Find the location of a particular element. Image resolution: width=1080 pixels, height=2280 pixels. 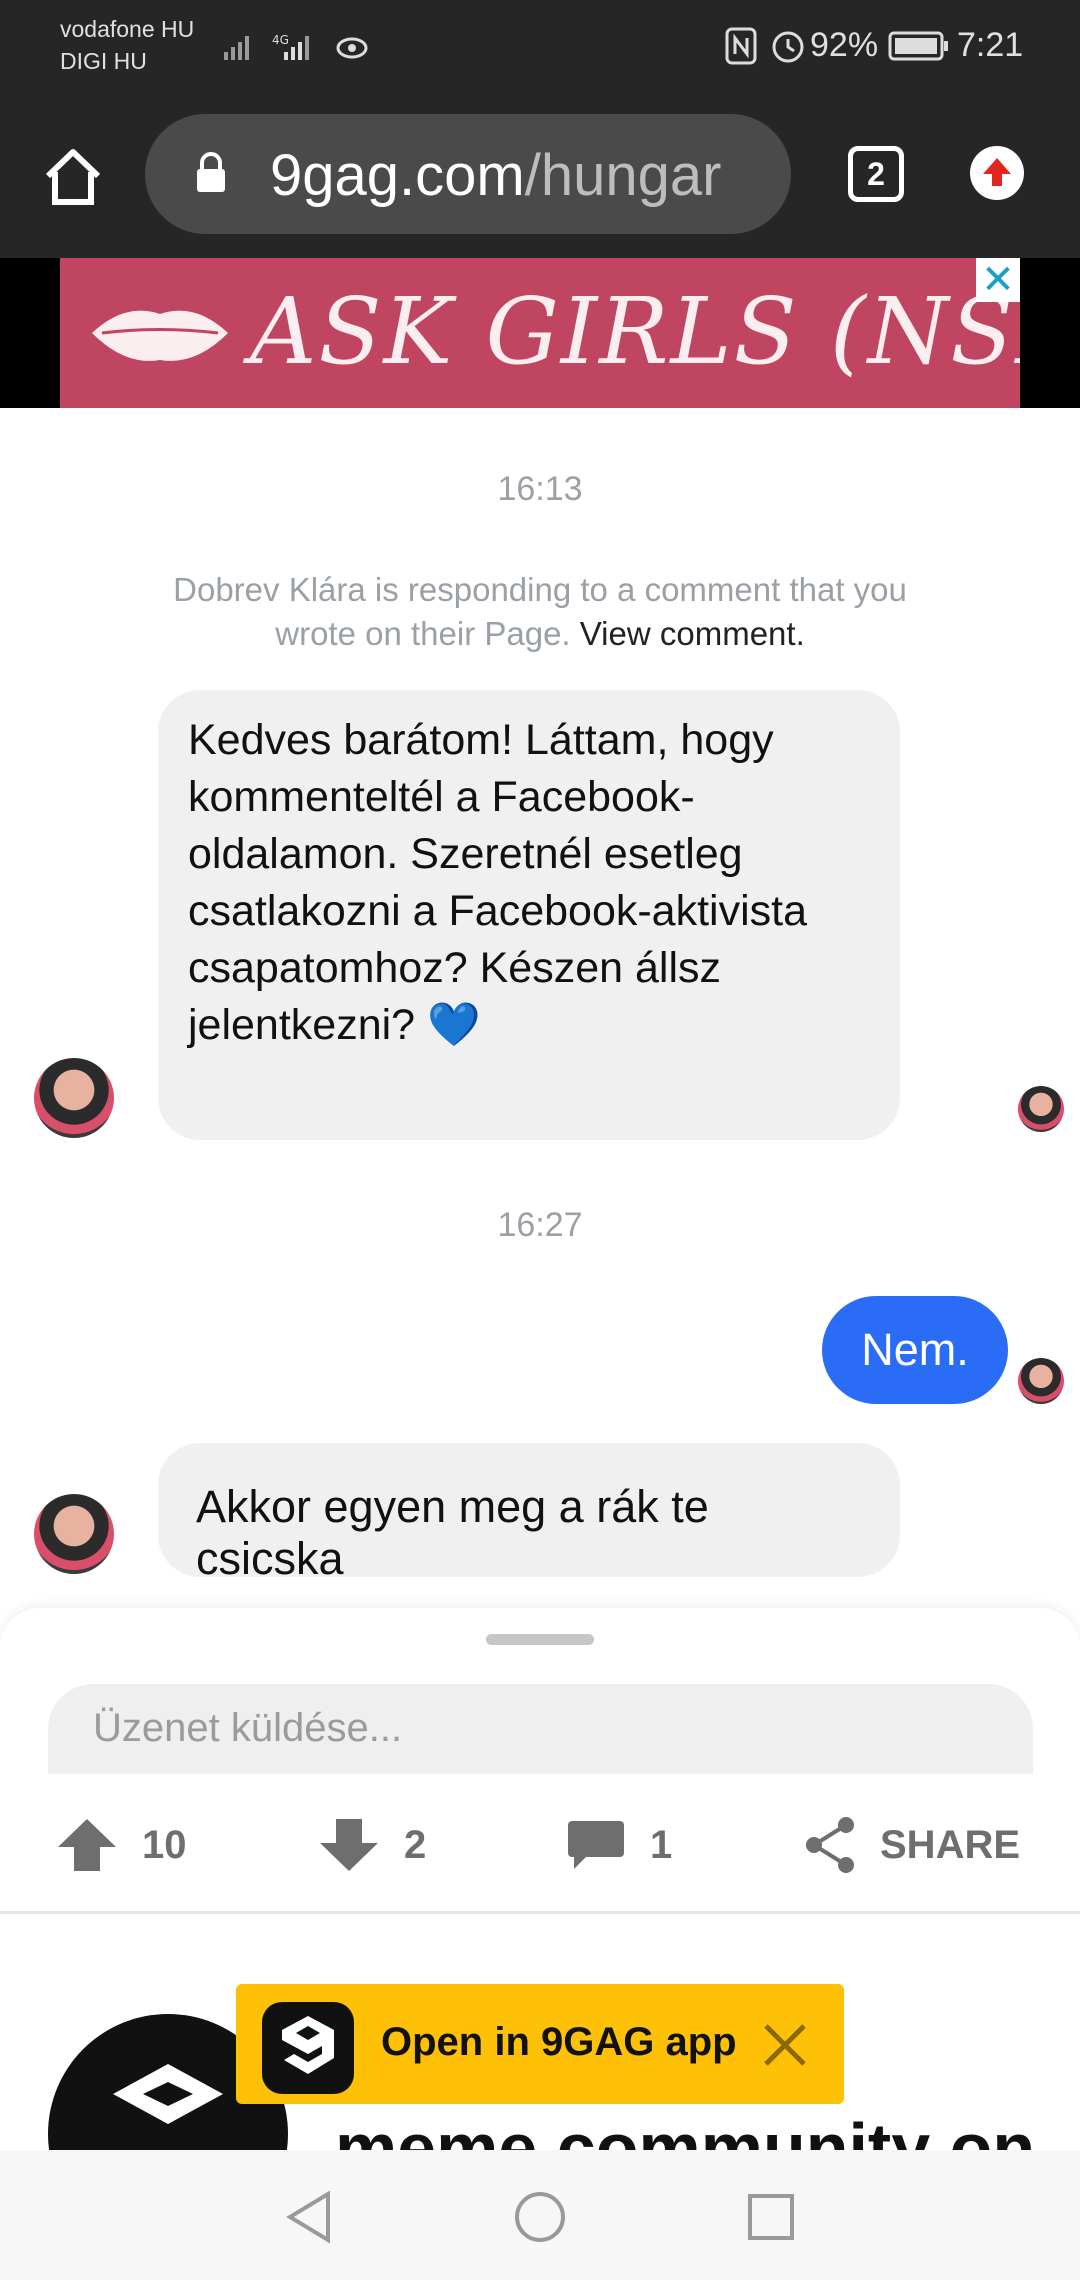

comments-button: 1 is located at coordinates (619, 1845).